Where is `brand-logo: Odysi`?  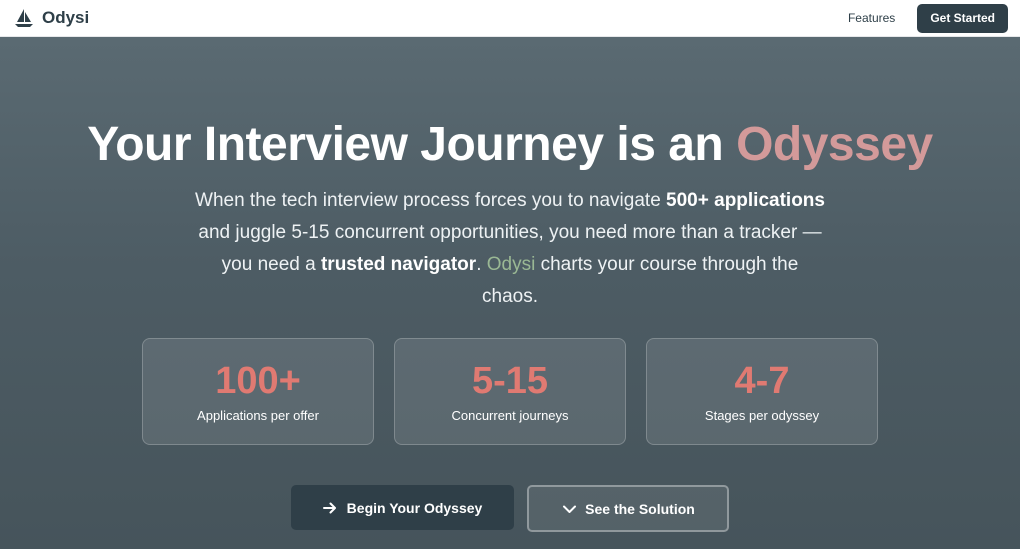
brand-logo: Odysi is located at coordinates (50, 18).